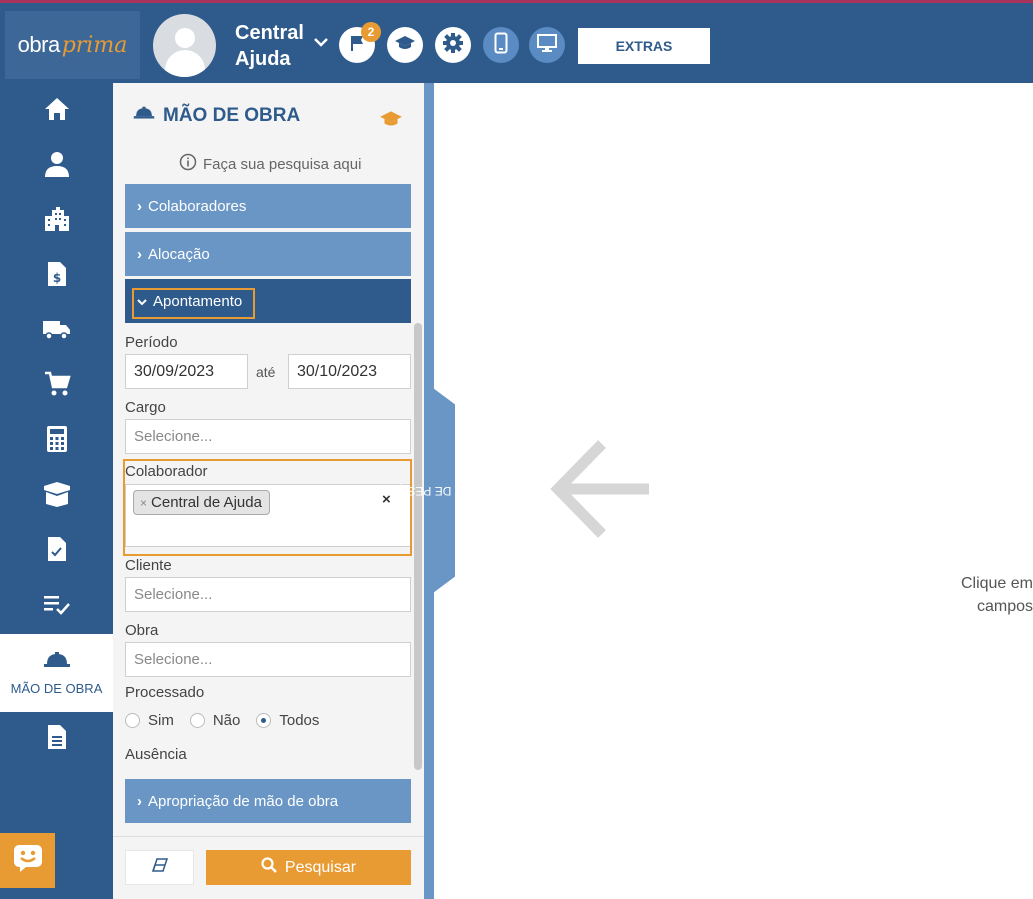 The image size is (1033, 899). What do you see at coordinates (268, 254) in the screenshot?
I see `section-alocacao: › Alocação` at bounding box center [268, 254].